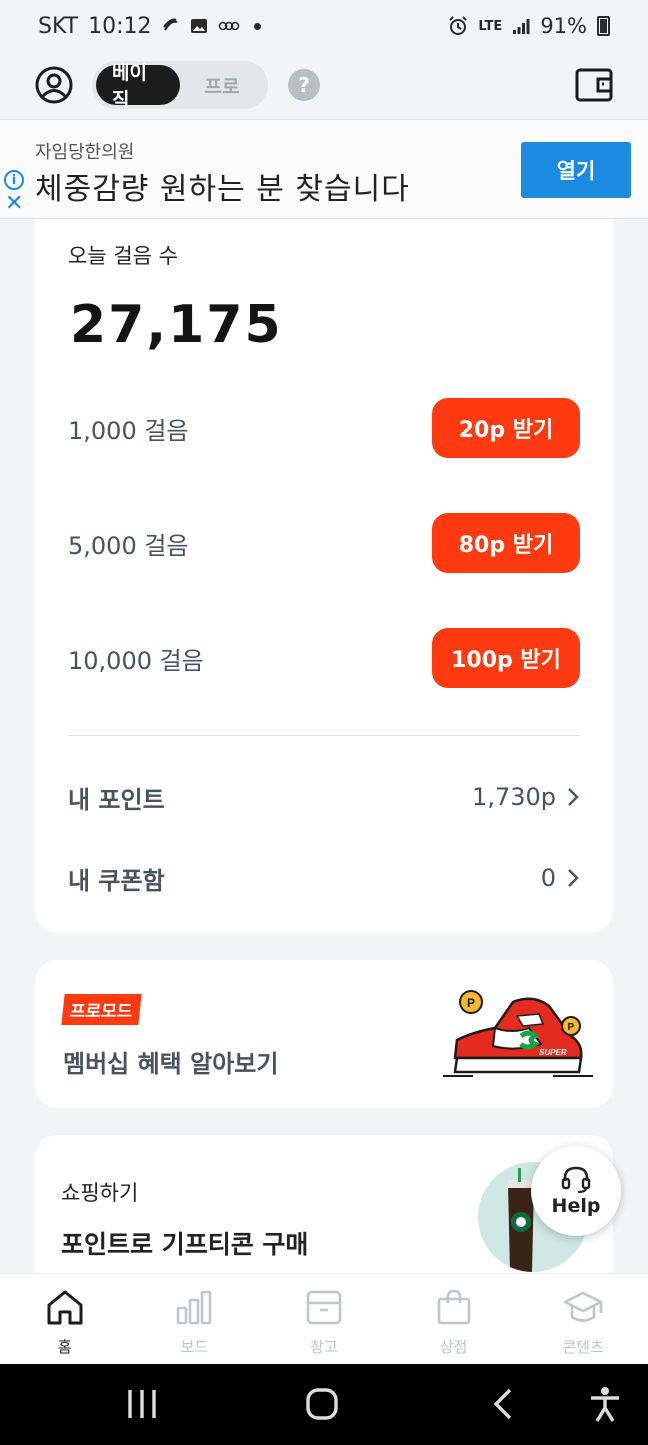 The height and width of the screenshot is (1445, 648). Describe the element at coordinates (324, 428) in the screenshot. I see `reward-row: 1,000 걸음 20p 받기` at that location.